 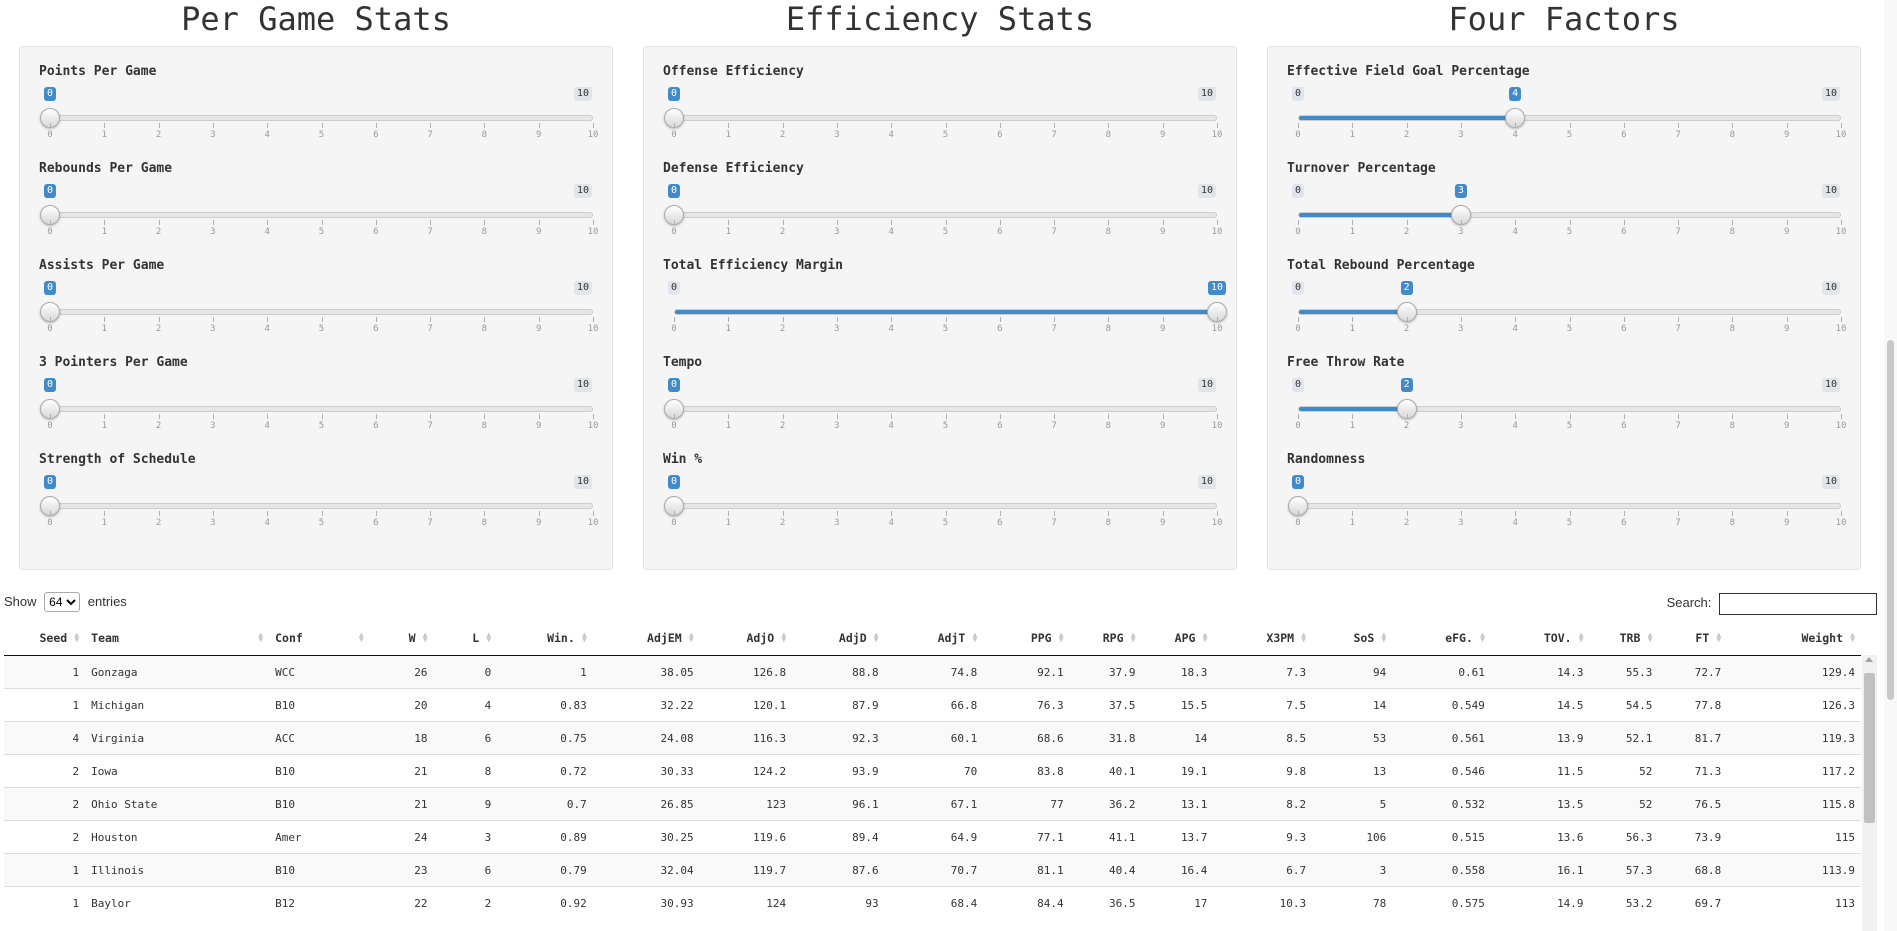 I want to click on column-header: AdjEM ▲ ▼, so click(x=646, y=638).